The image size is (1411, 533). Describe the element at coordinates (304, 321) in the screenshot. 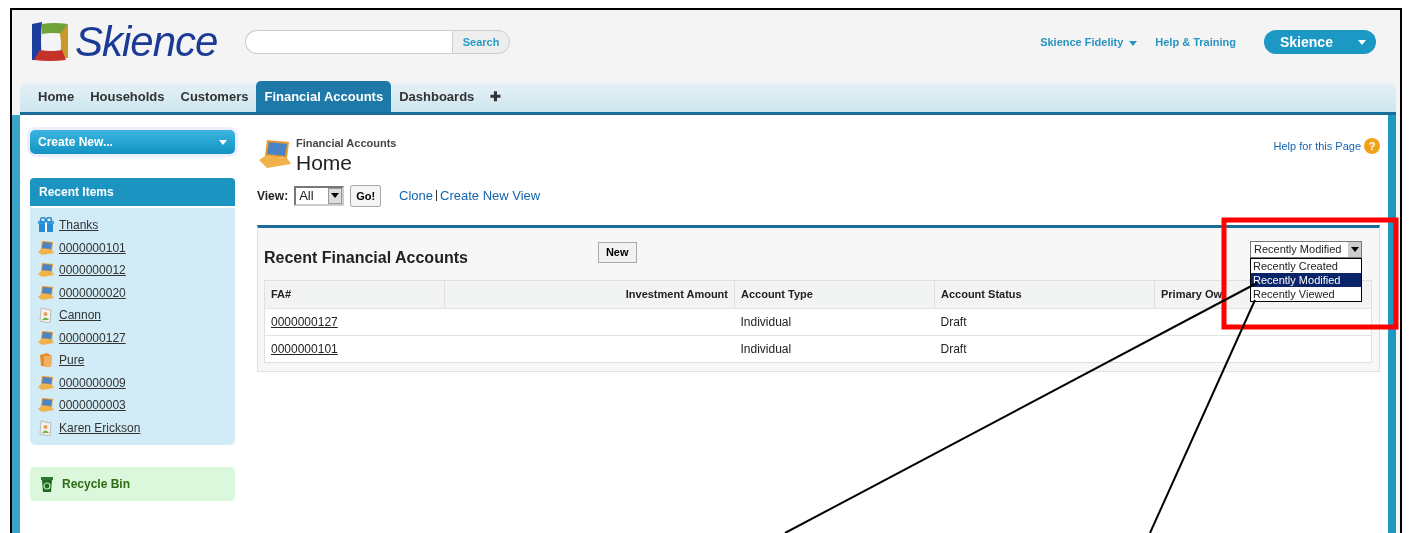

I see `account-link: 0000000127` at that location.